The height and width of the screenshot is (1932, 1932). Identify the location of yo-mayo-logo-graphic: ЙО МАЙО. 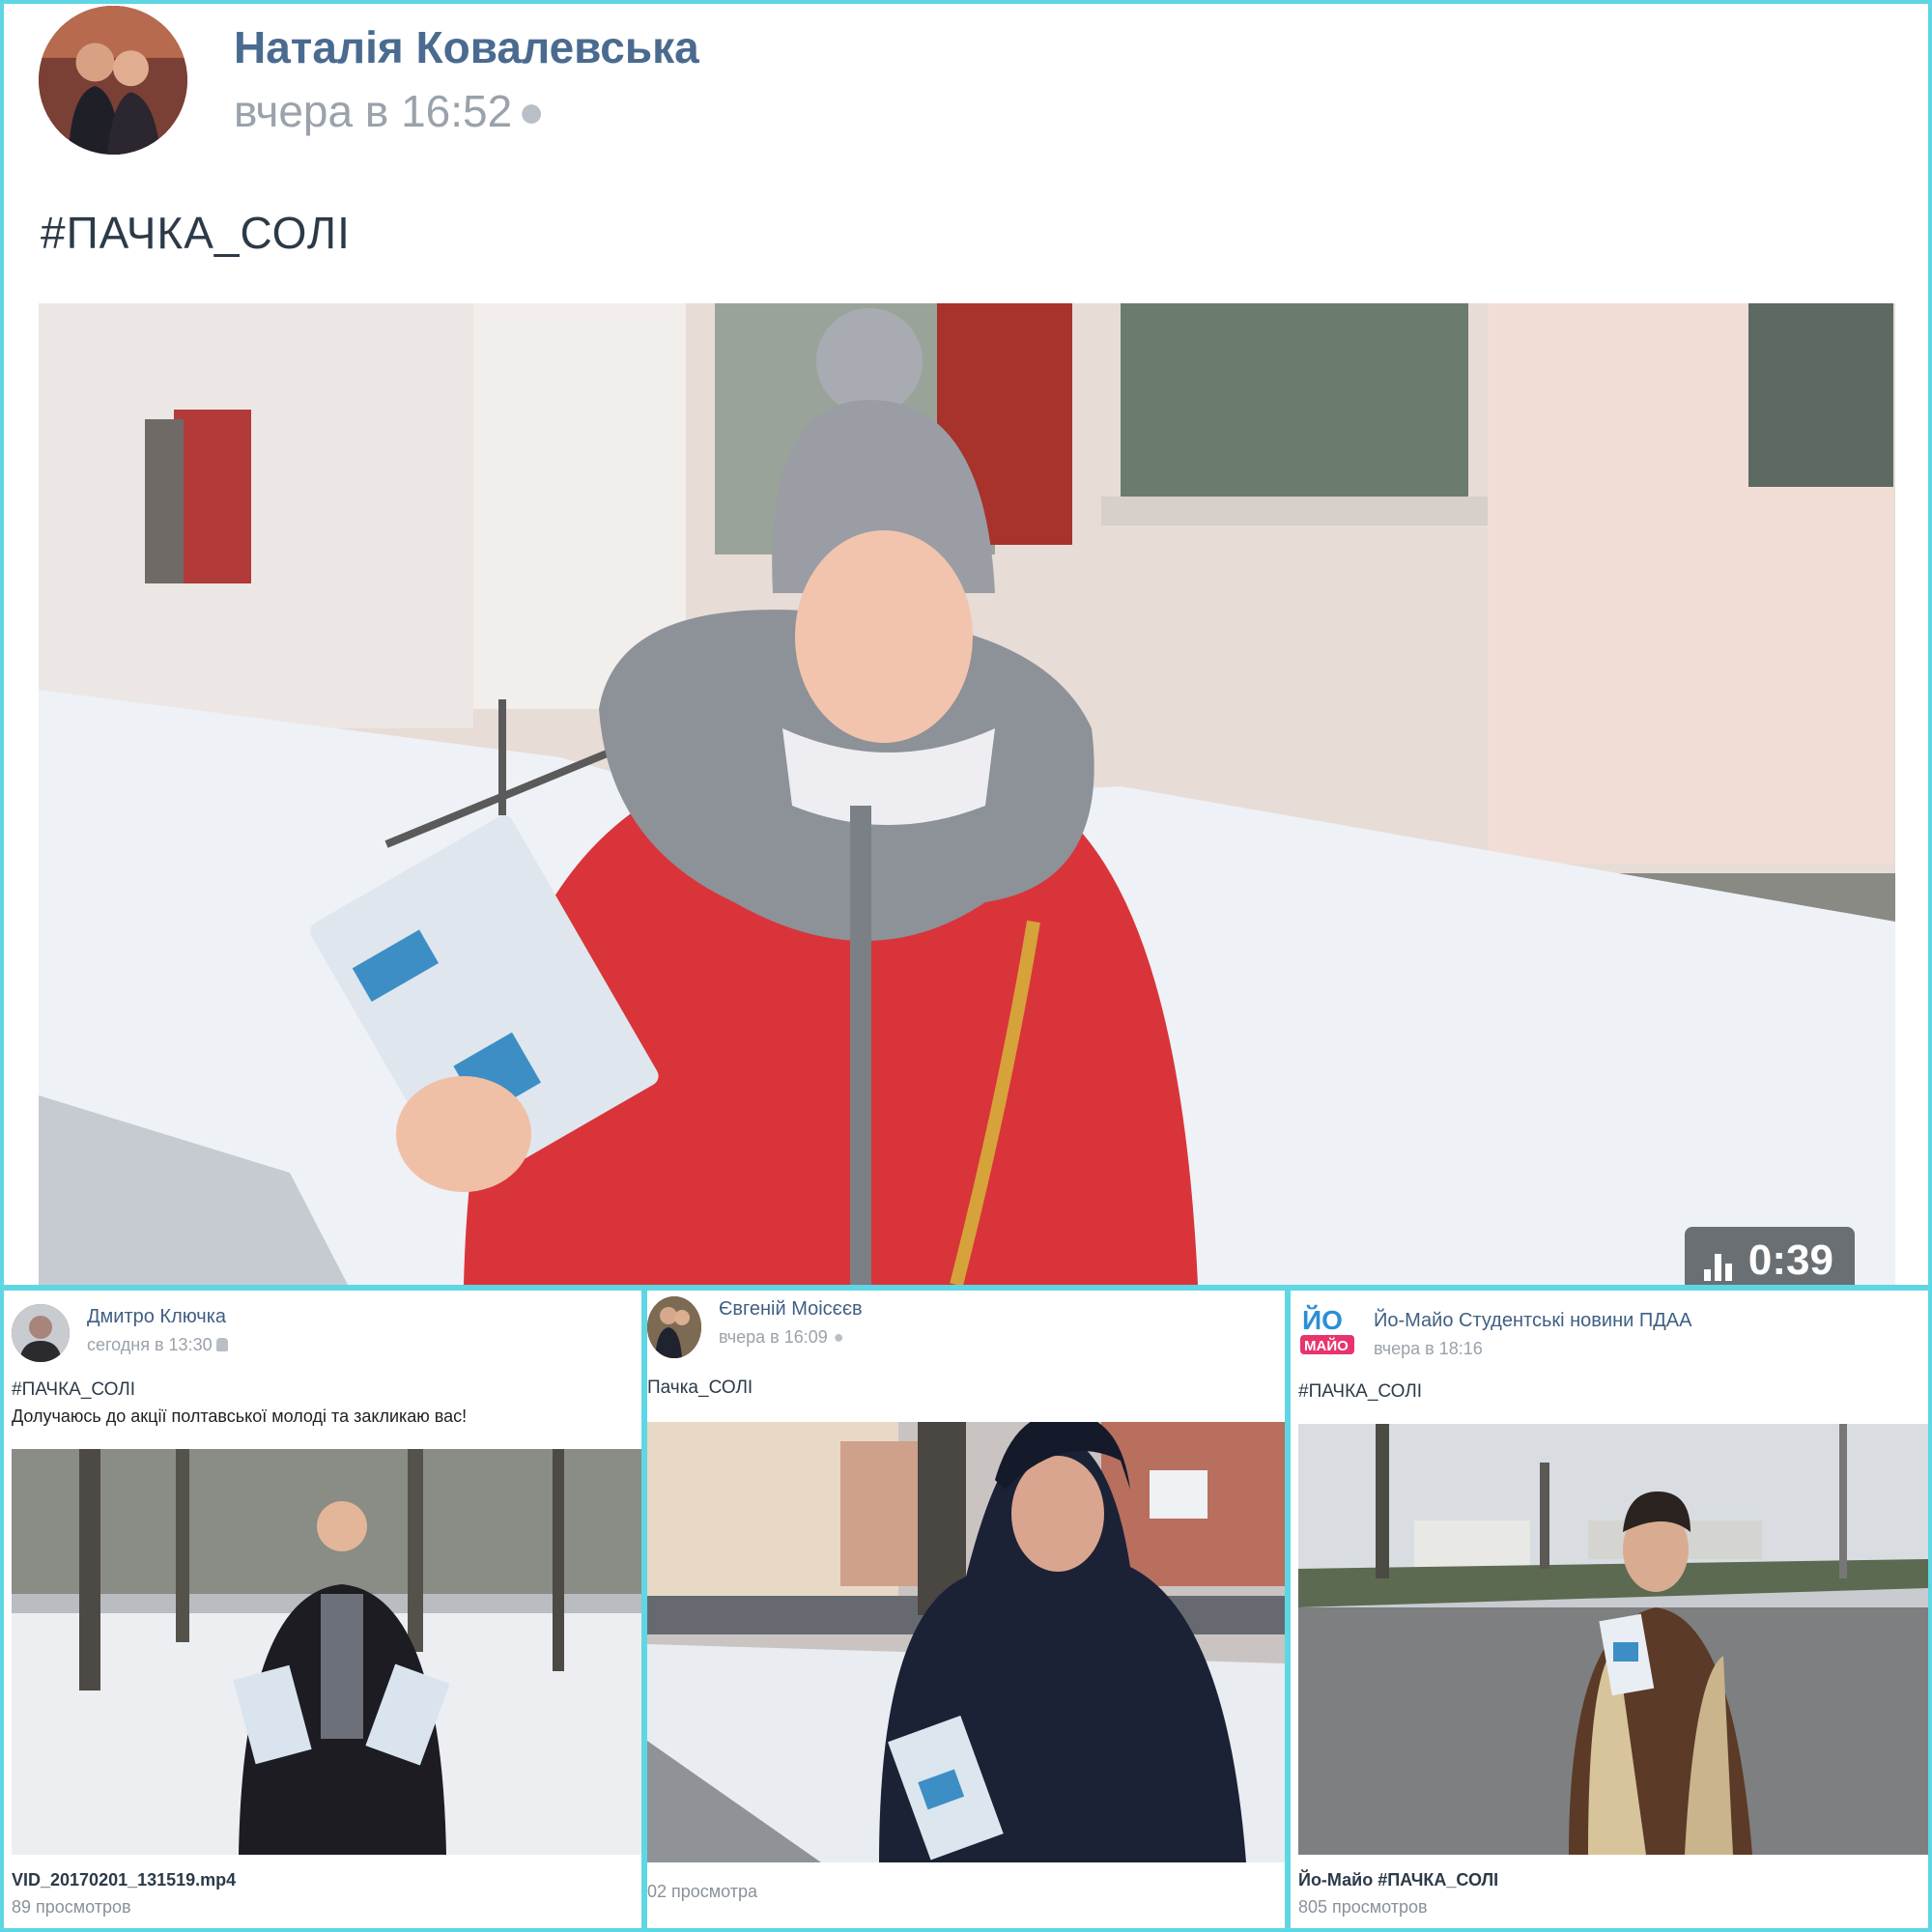
(1327, 1329).